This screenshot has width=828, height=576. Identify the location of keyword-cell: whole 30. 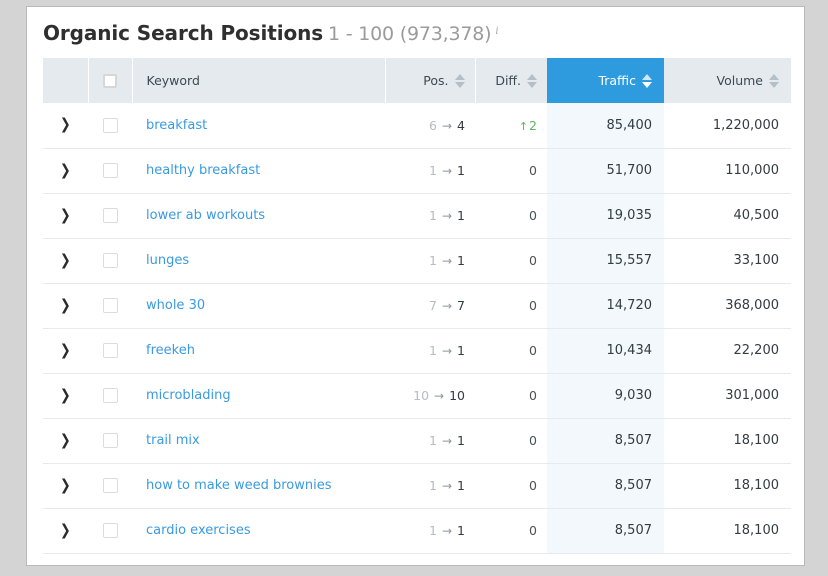
(258, 306).